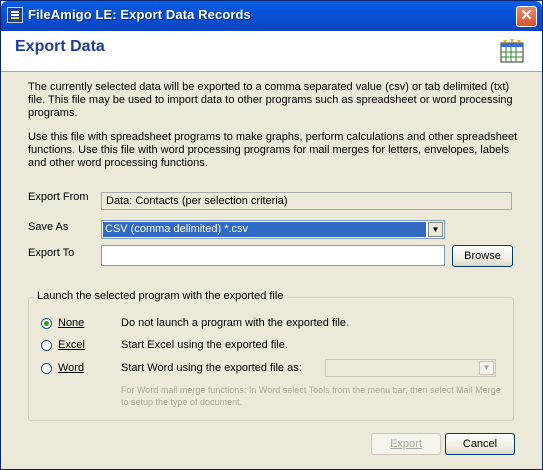 Image resolution: width=543 pixels, height=470 pixels. I want to click on radio-excel-description: Start Excel using the exported file., so click(204, 345).